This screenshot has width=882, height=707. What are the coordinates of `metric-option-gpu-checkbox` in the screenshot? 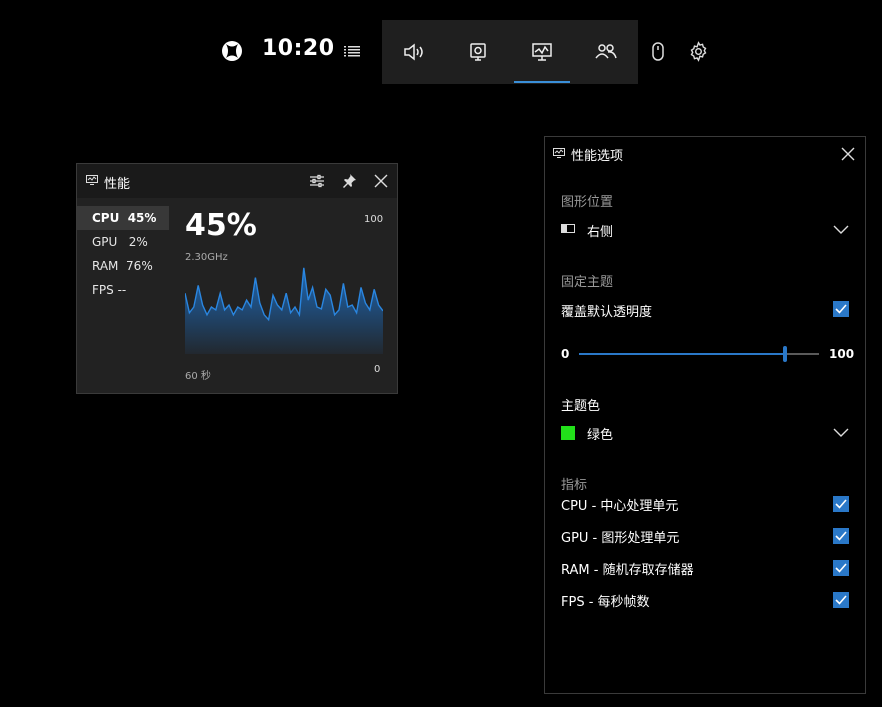 It's located at (841, 536).